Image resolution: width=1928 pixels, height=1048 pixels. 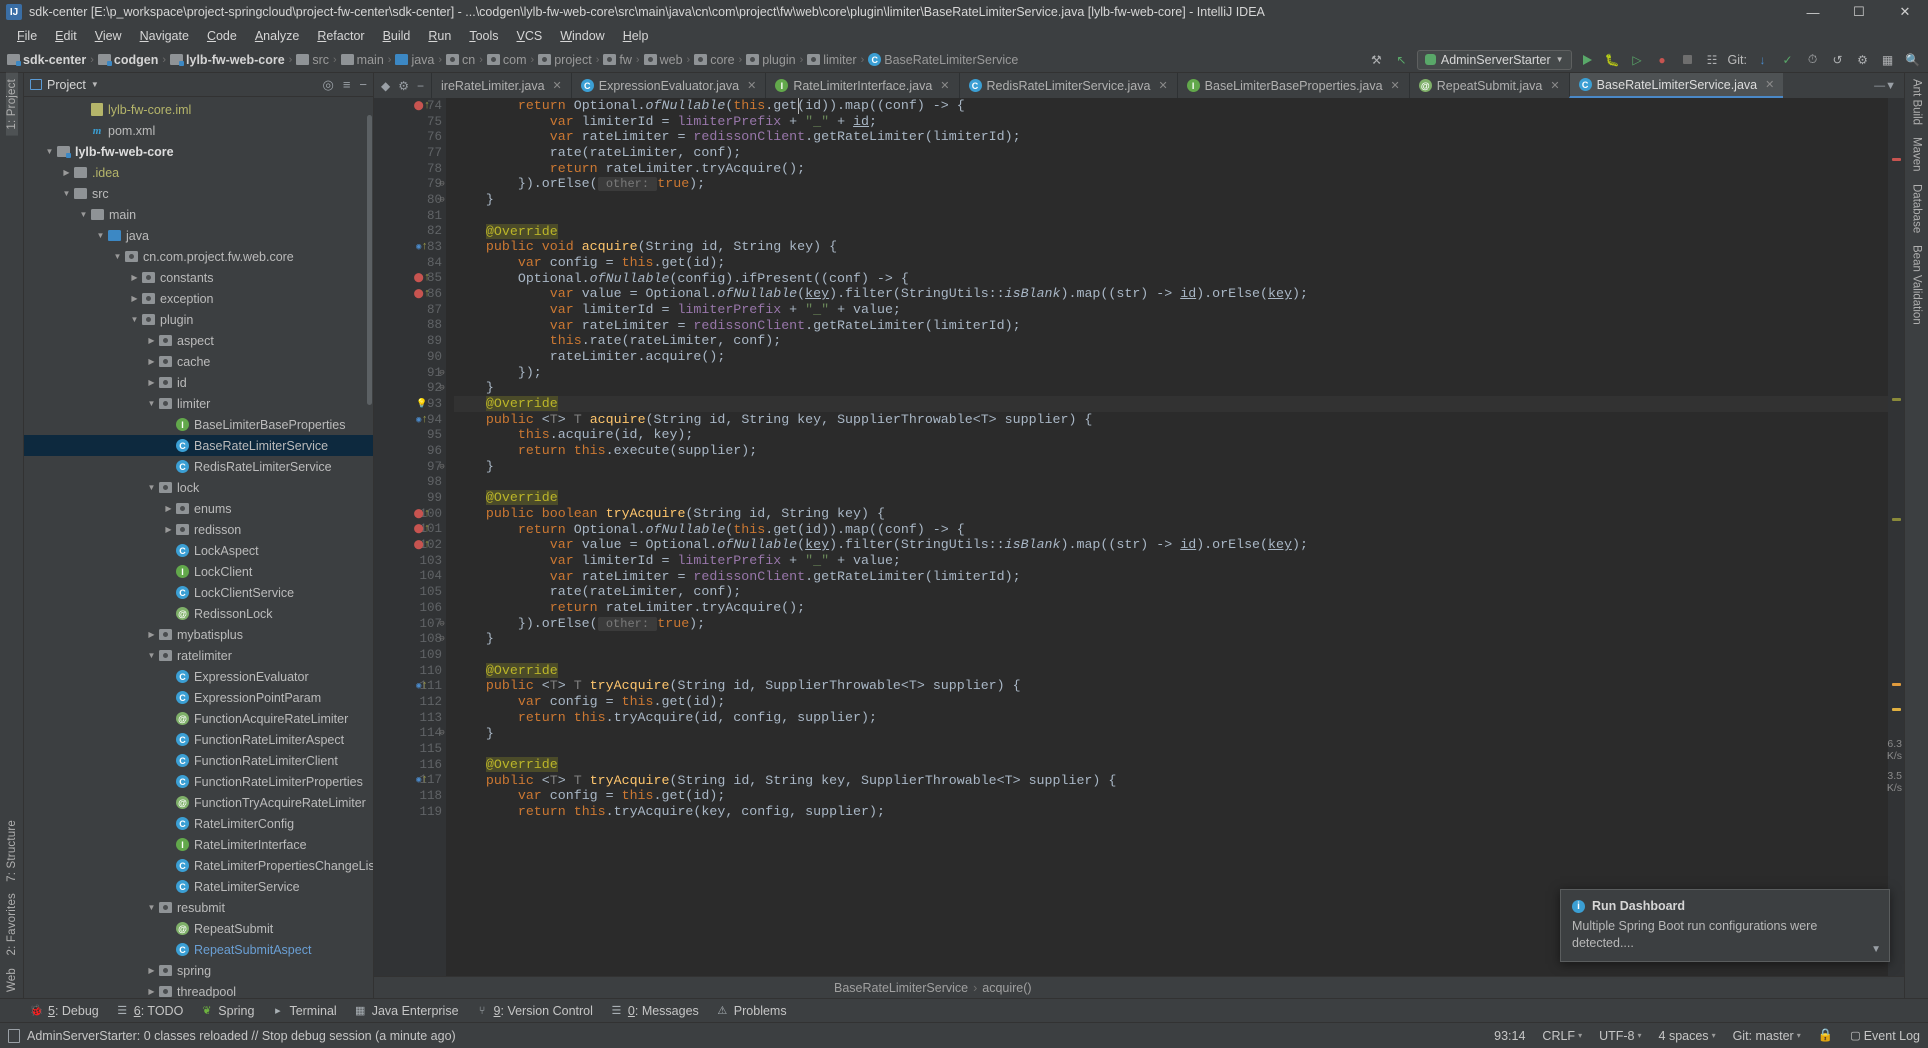 What do you see at coordinates (1171, 388) in the screenshot?
I see `code-line-92: }` at bounding box center [1171, 388].